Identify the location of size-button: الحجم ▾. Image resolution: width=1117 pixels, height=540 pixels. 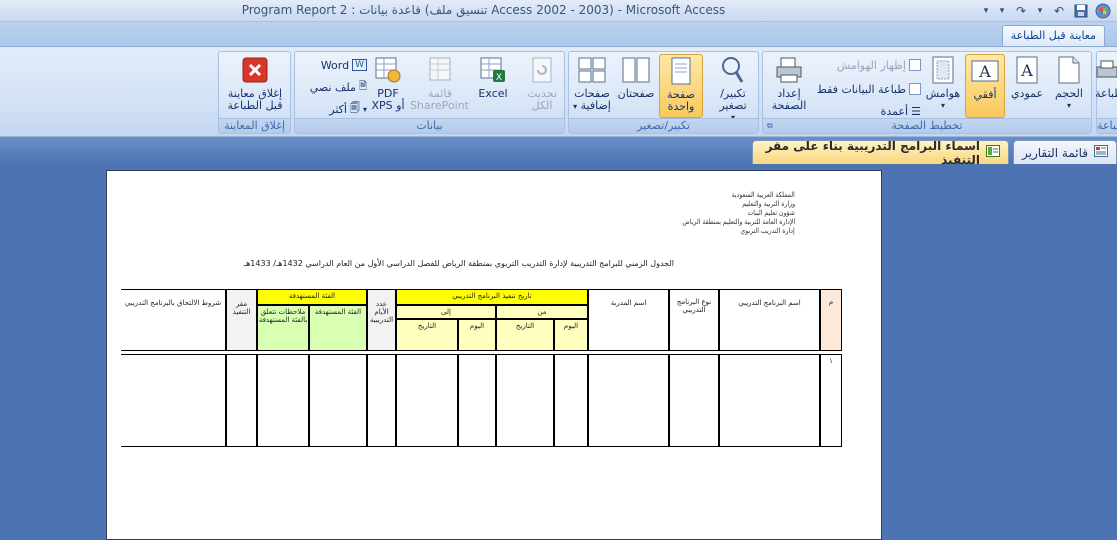
(1069, 86).